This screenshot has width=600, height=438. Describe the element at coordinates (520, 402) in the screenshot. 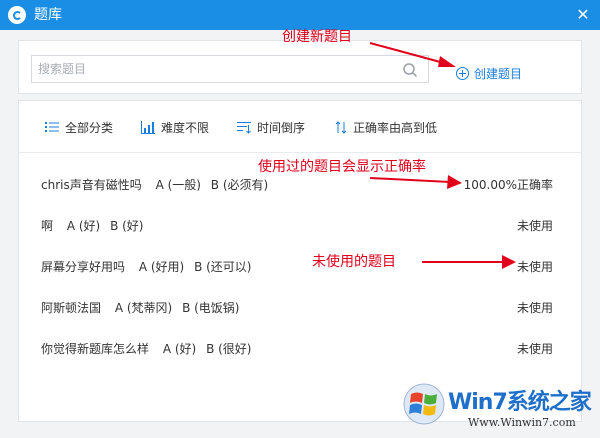

I see `watermark-title: Win7系统之家` at that location.